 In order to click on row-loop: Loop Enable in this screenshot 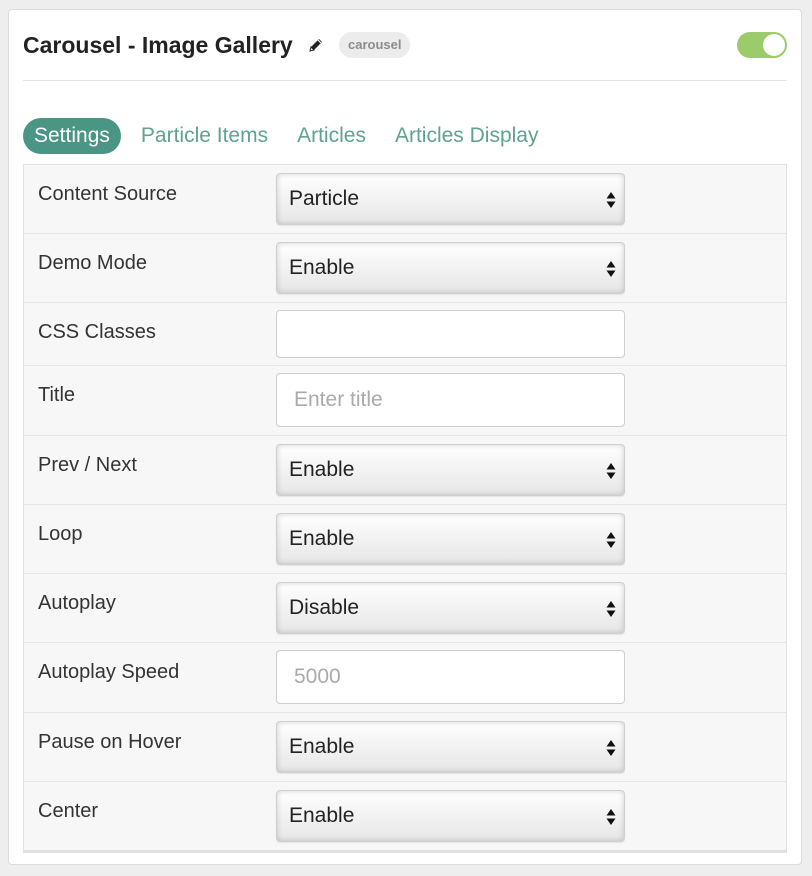, I will do `click(405, 539)`.